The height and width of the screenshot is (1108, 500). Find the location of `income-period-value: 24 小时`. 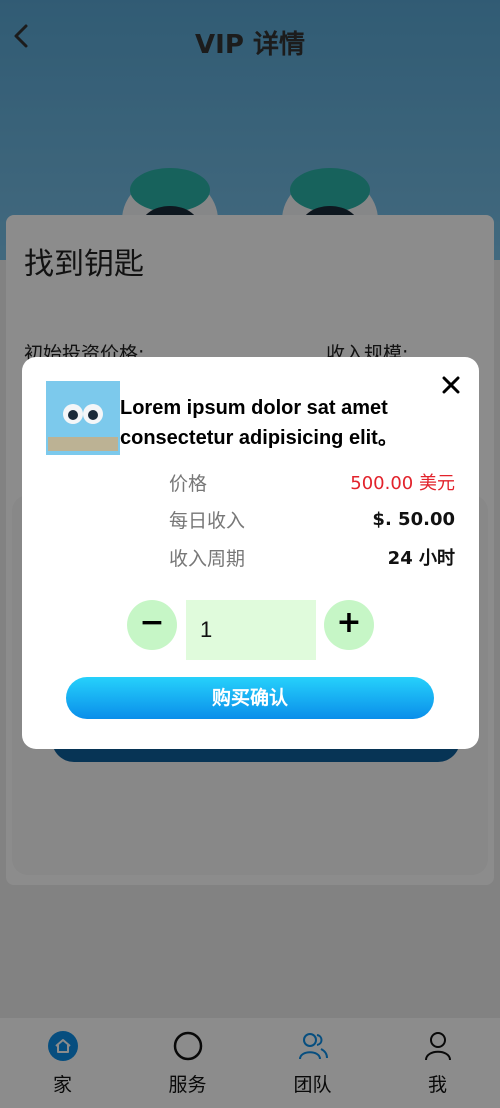

income-period-value: 24 小时 is located at coordinates (421, 558).